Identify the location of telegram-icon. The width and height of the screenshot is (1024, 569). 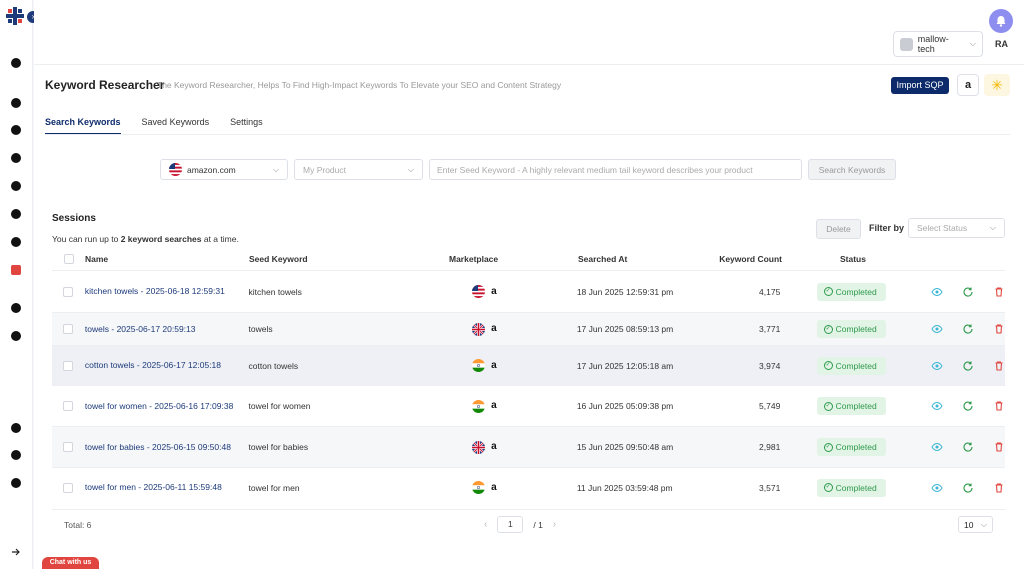
(16, 428).